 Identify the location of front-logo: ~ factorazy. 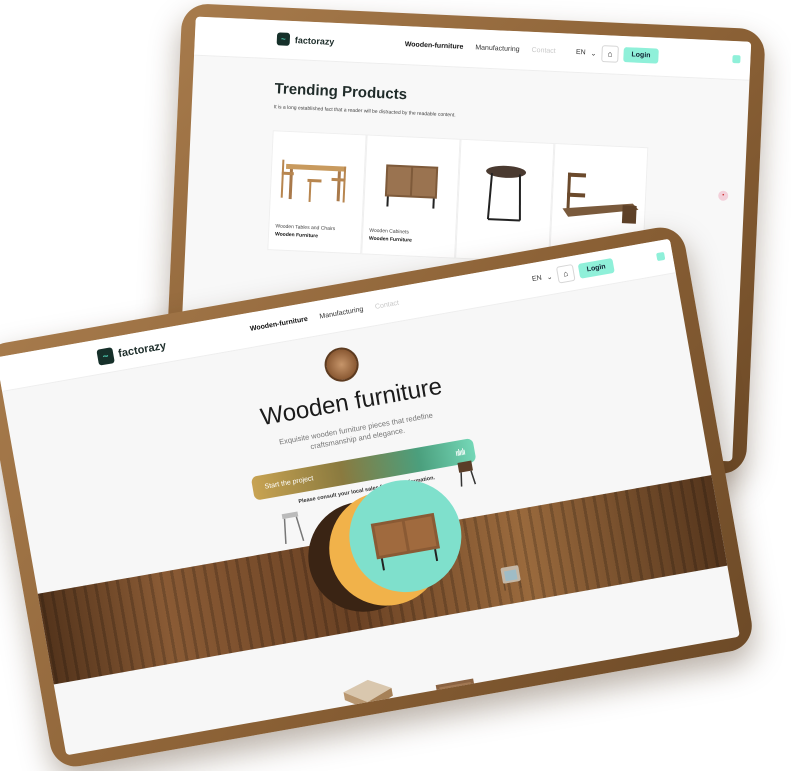
(131, 352).